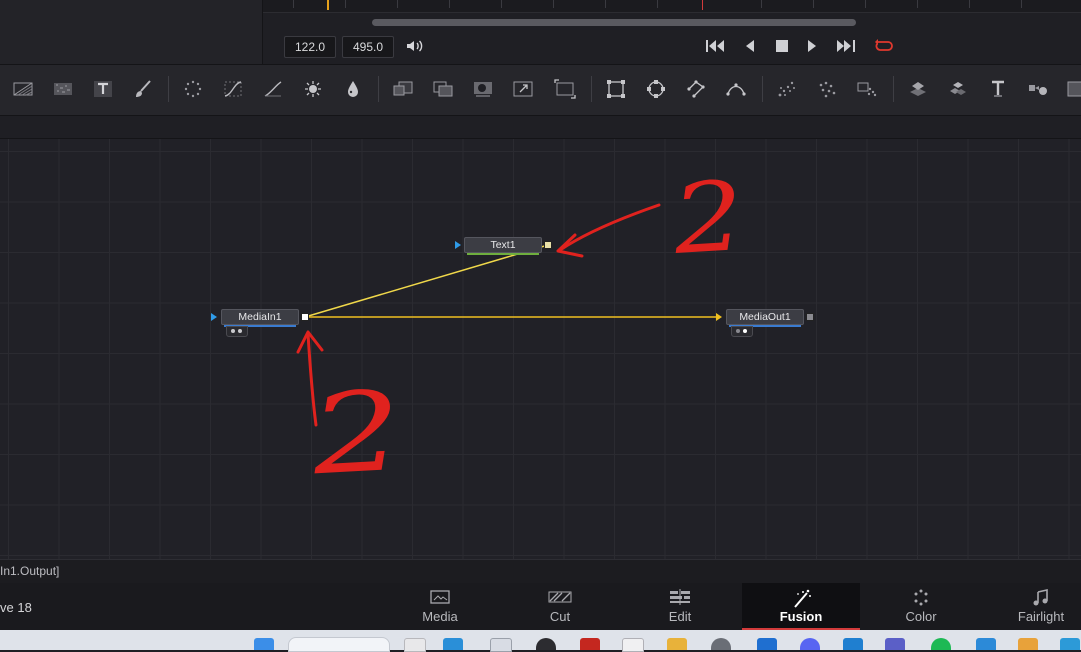  Describe the element at coordinates (328, 5) in the screenshot. I see `render-range-start-marker` at that location.